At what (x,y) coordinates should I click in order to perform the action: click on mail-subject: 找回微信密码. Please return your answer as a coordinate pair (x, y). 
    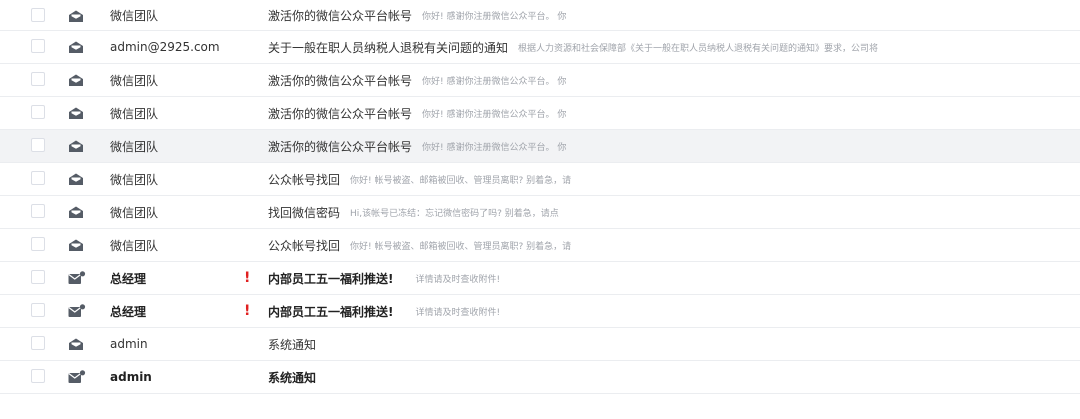
    Looking at the image, I should click on (304, 212).